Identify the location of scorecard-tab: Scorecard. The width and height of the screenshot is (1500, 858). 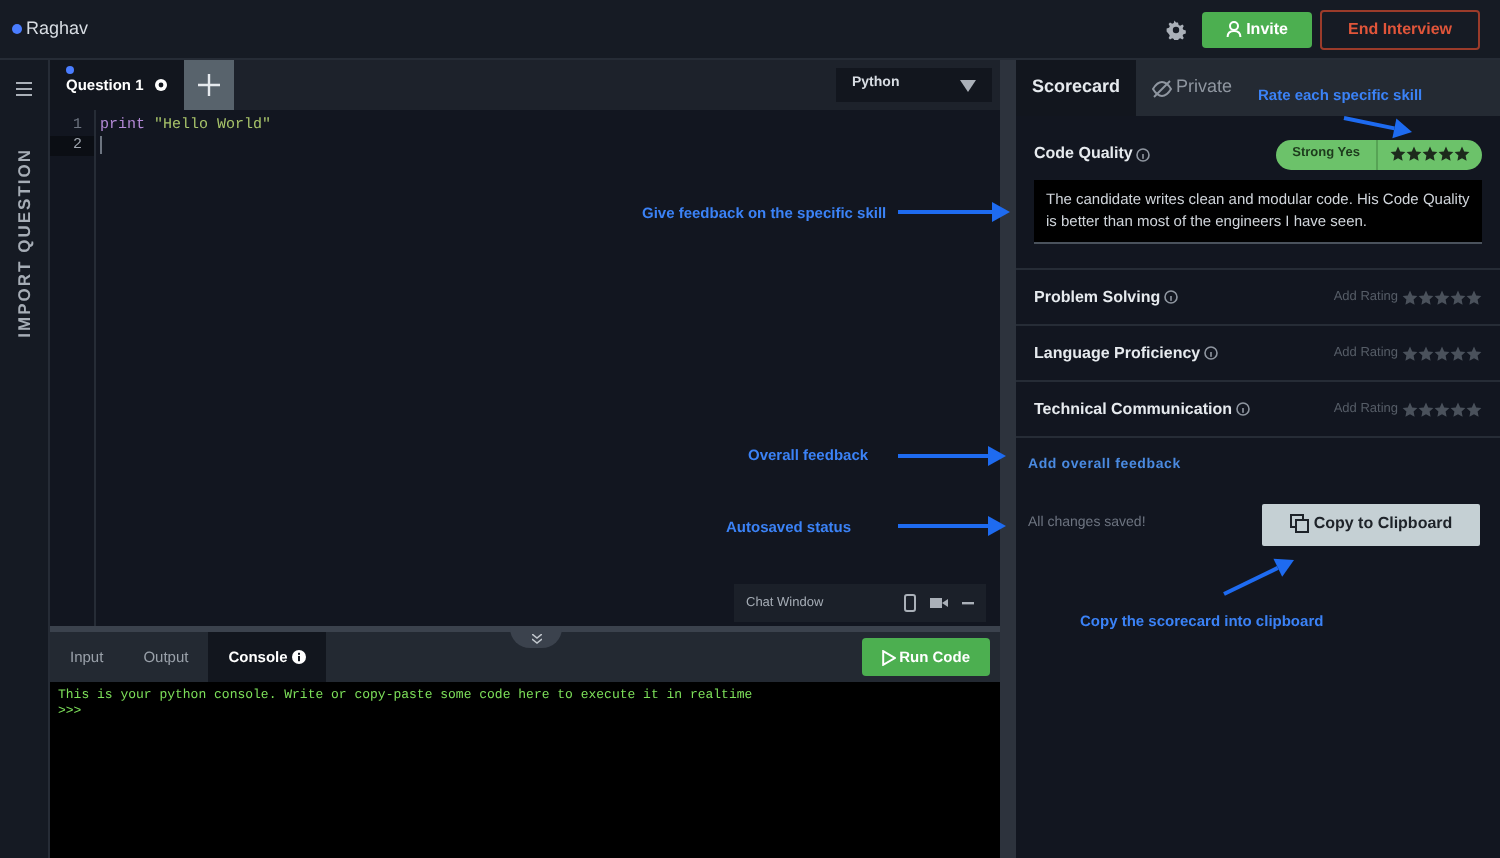
(1076, 88).